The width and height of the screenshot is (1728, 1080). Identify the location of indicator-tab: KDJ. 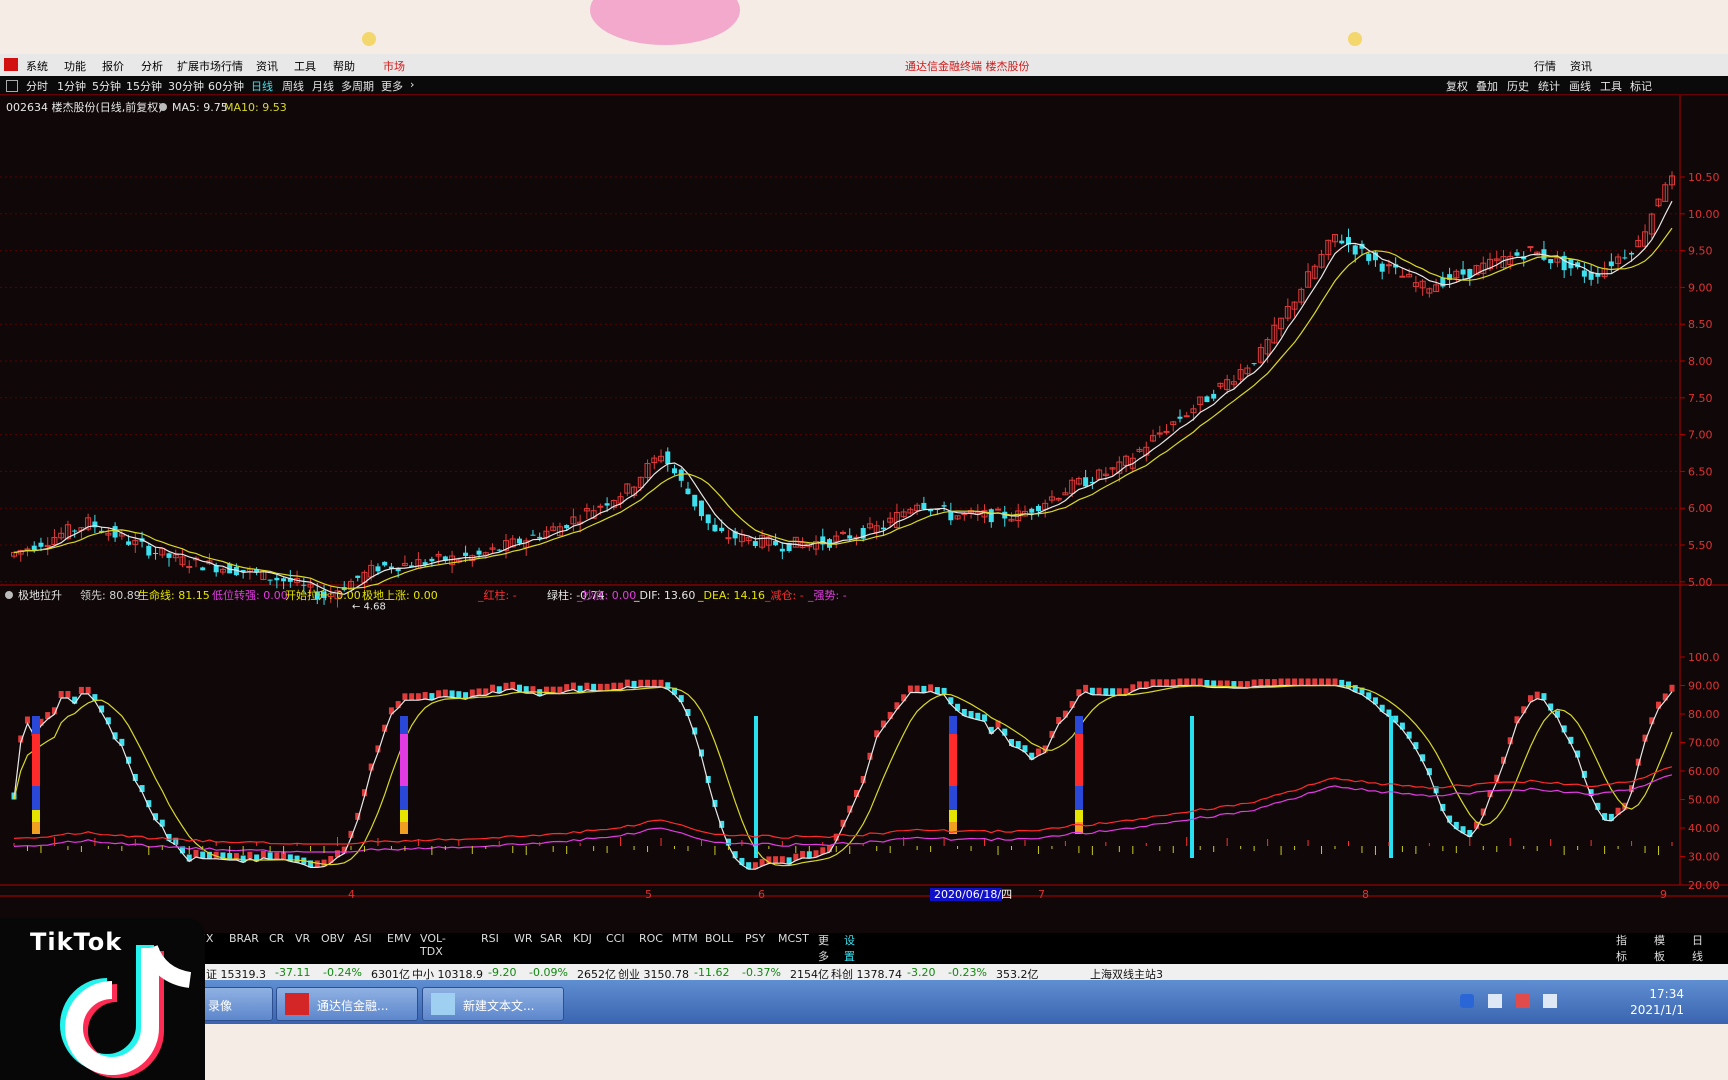
(582, 938).